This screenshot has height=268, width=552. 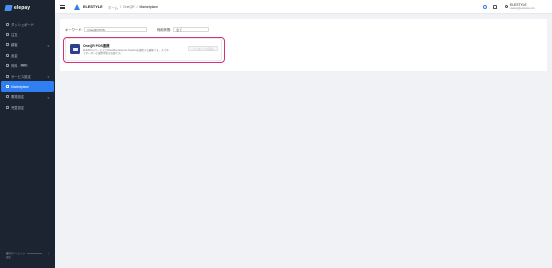 What do you see at coordinates (7, 87) in the screenshot?
I see `marketplace-icon` at bounding box center [7, 87].